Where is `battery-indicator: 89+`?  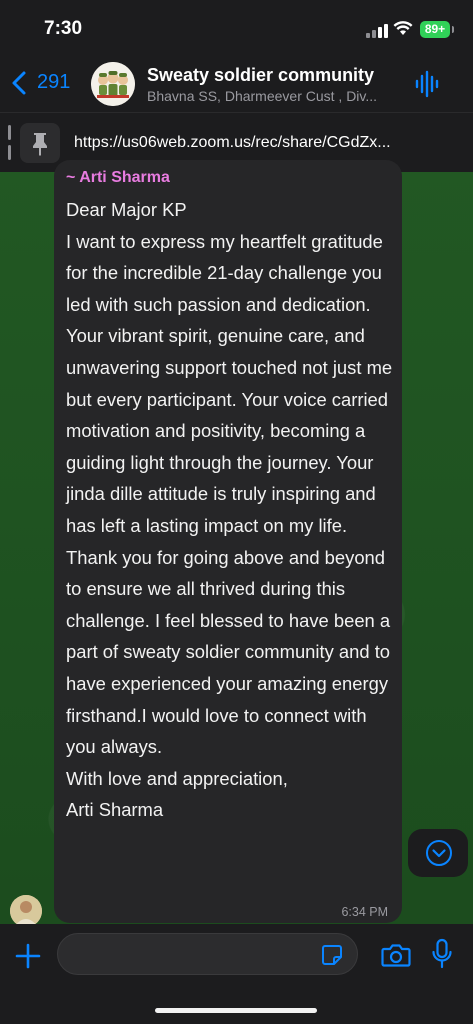 battery-indicator: 89+ is located at coordinates (437, 29).